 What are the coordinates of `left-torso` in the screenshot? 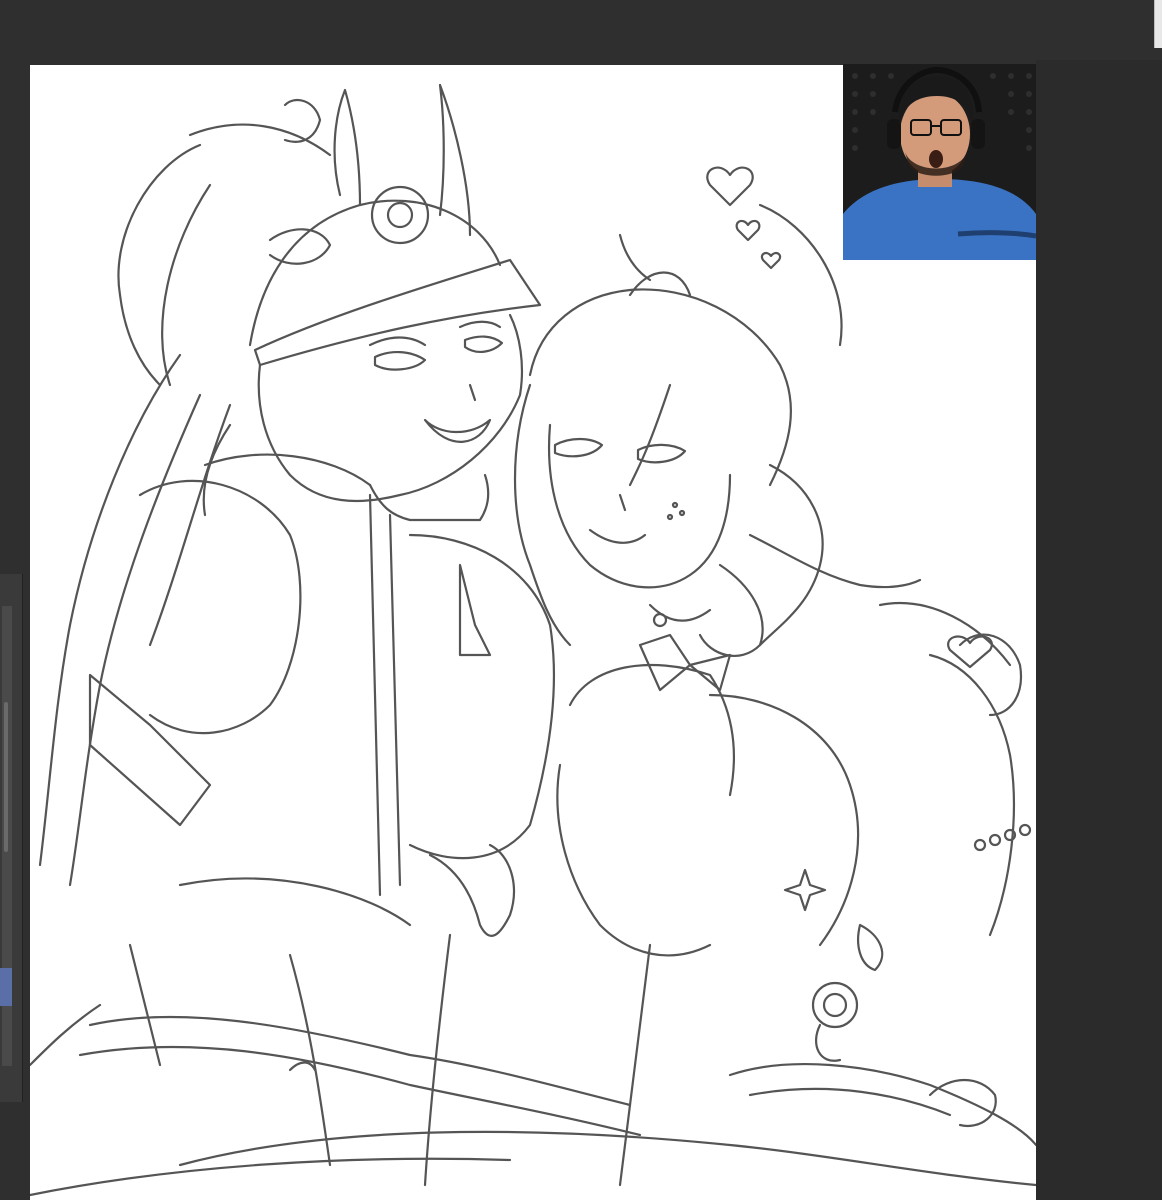 It's located at (482, 696).